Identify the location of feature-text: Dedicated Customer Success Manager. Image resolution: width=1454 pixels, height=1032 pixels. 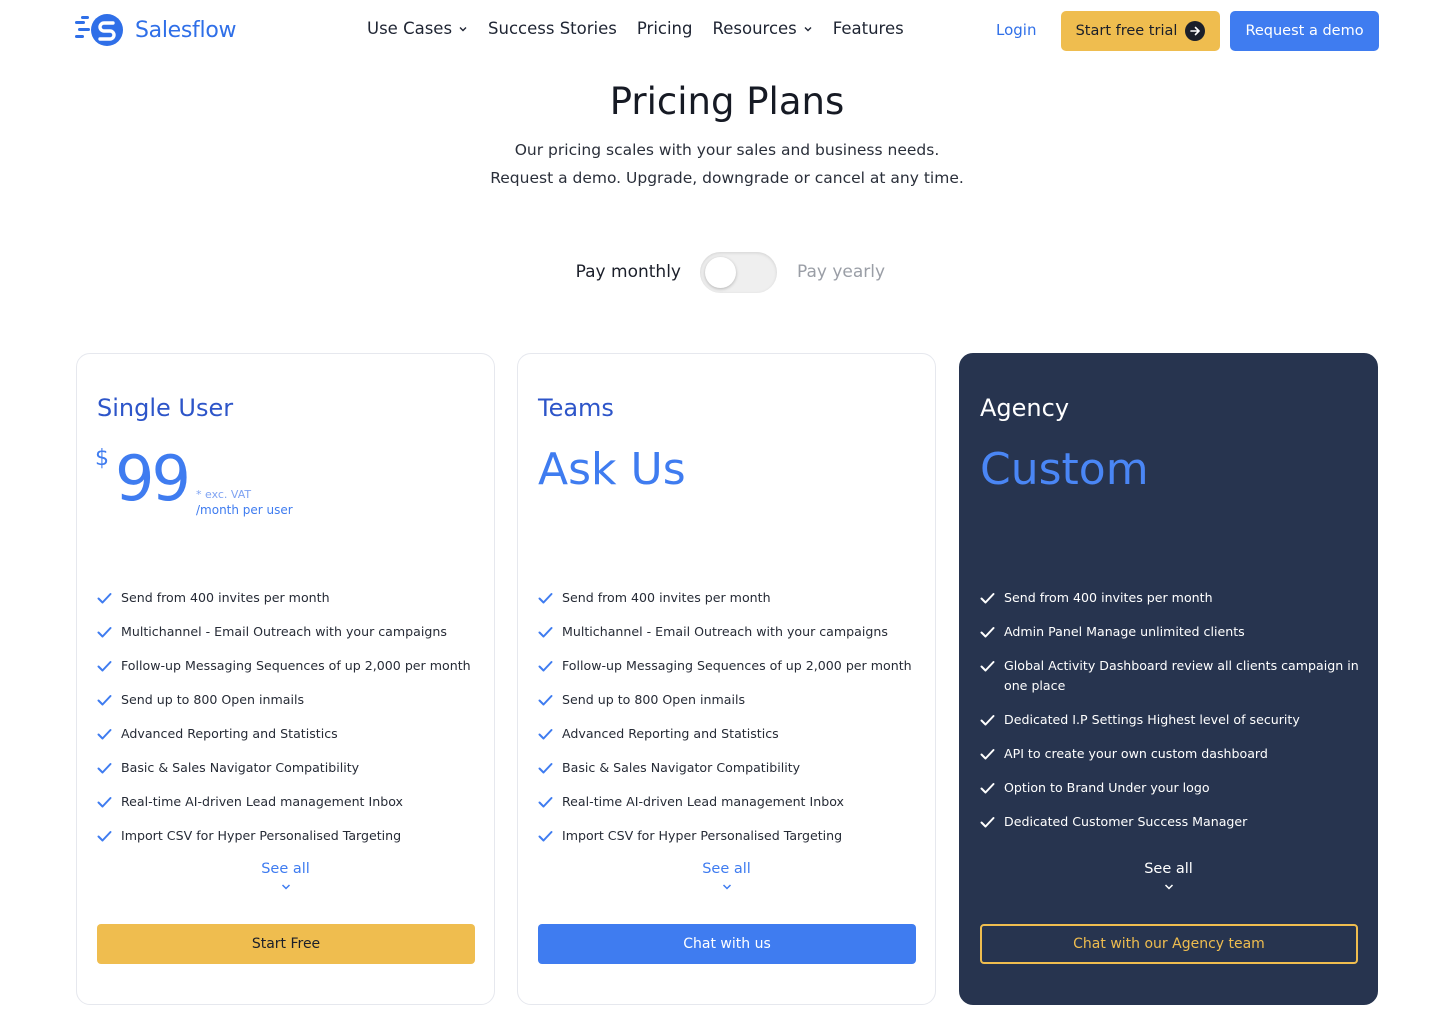
(1126, 821).